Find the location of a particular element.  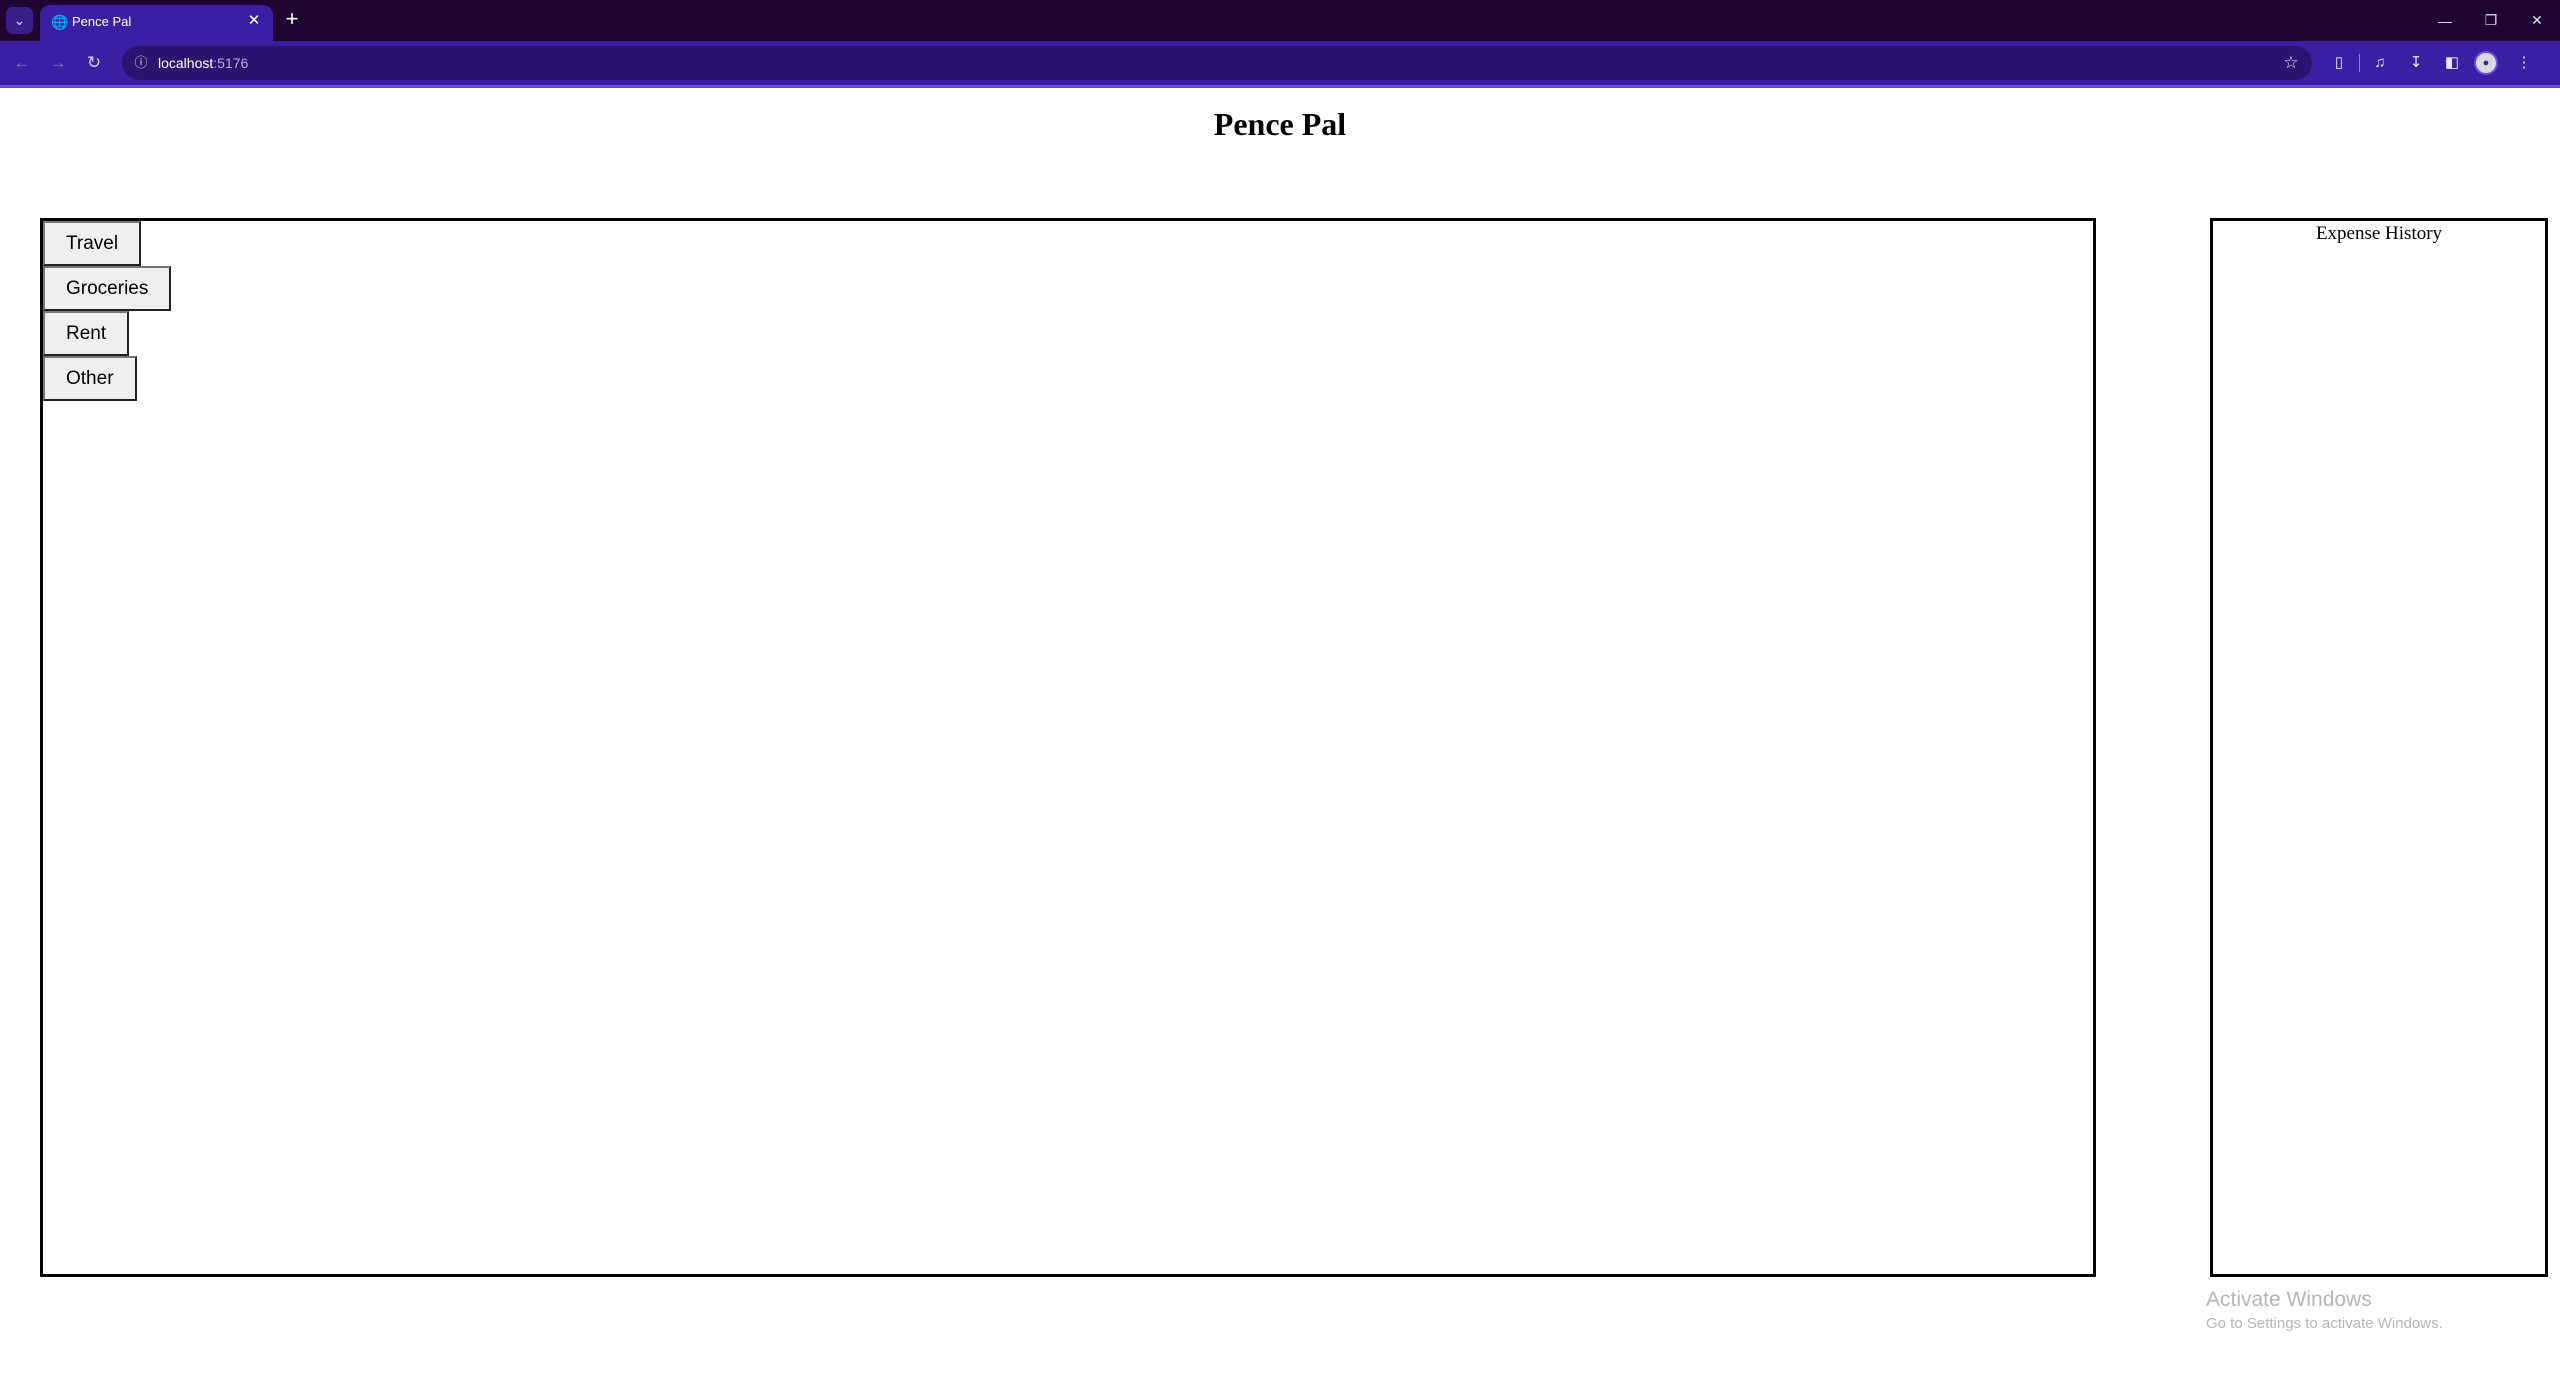

side-panel-icon: ◧ is located at coordinates (2452, 63).